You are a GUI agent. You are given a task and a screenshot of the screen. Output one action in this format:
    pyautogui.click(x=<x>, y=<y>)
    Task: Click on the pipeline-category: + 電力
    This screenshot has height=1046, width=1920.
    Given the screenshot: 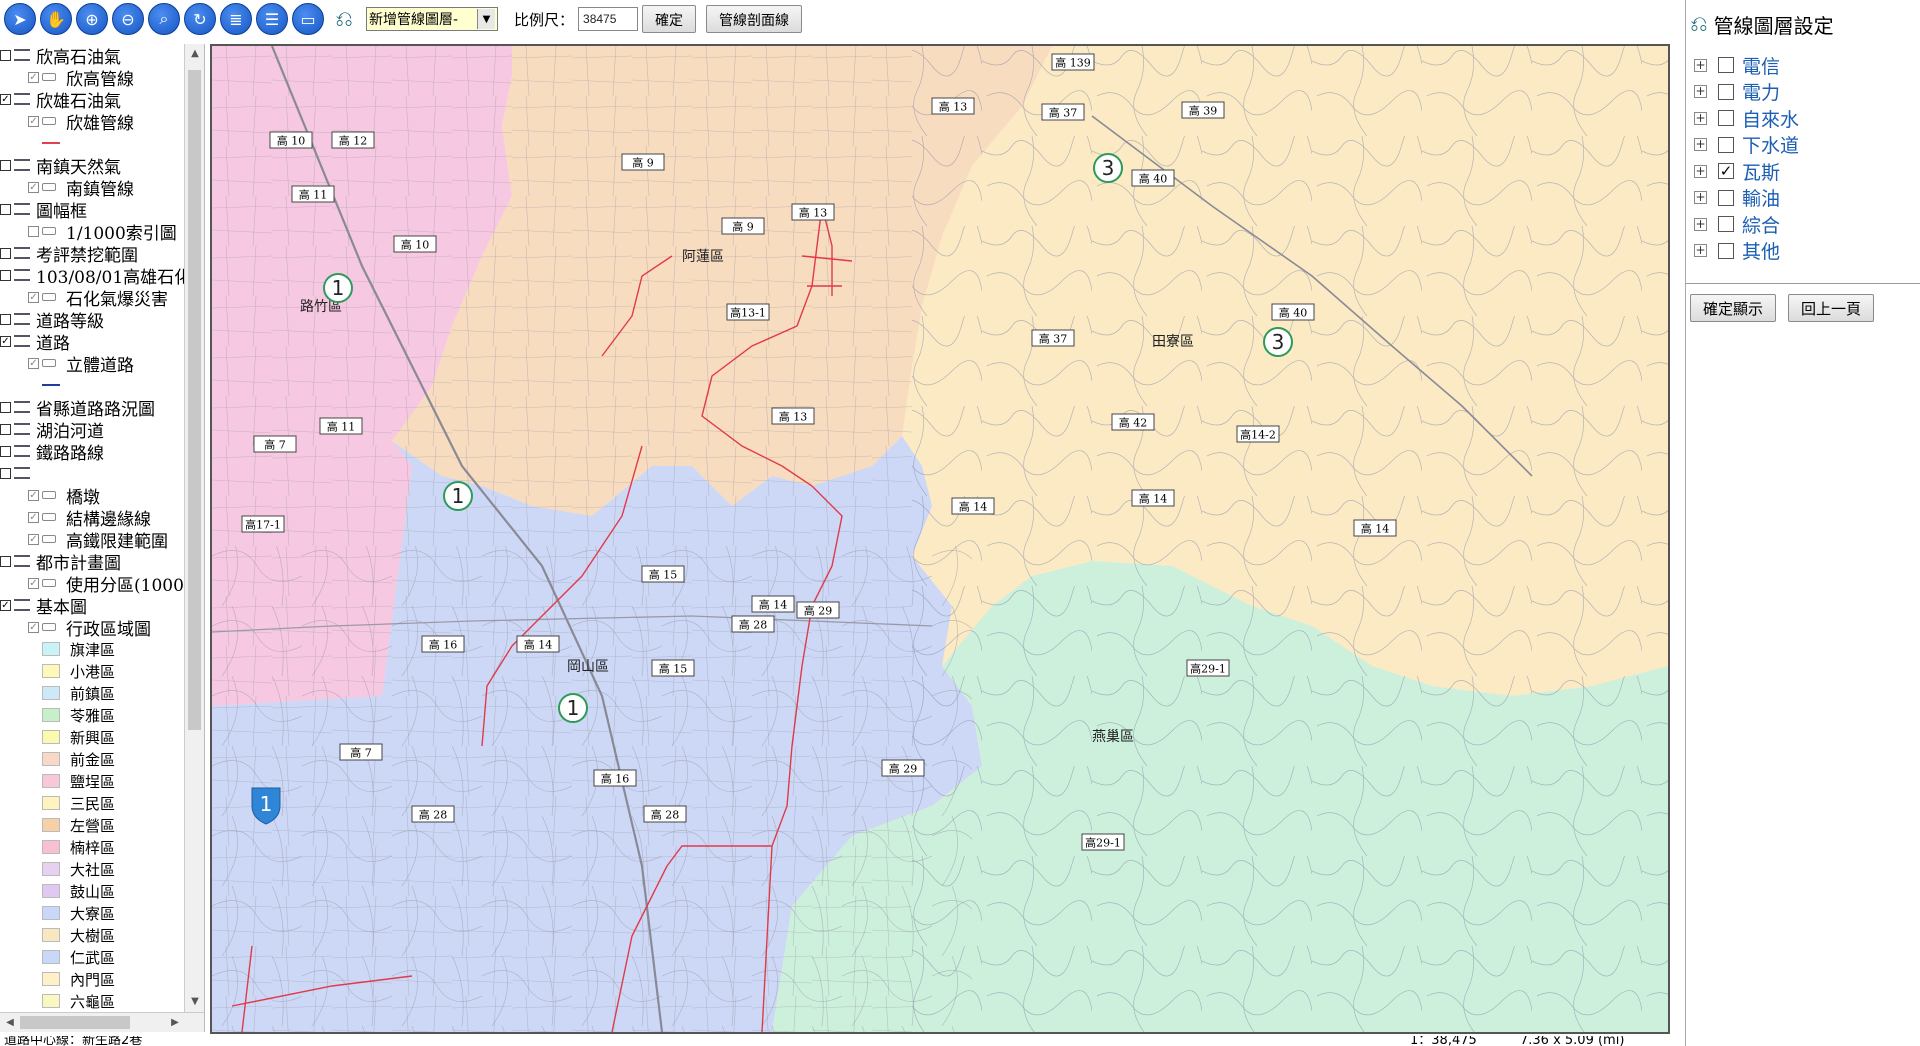 What is the action you would take?
    pyautogui.click(x=1746, y=92)
    